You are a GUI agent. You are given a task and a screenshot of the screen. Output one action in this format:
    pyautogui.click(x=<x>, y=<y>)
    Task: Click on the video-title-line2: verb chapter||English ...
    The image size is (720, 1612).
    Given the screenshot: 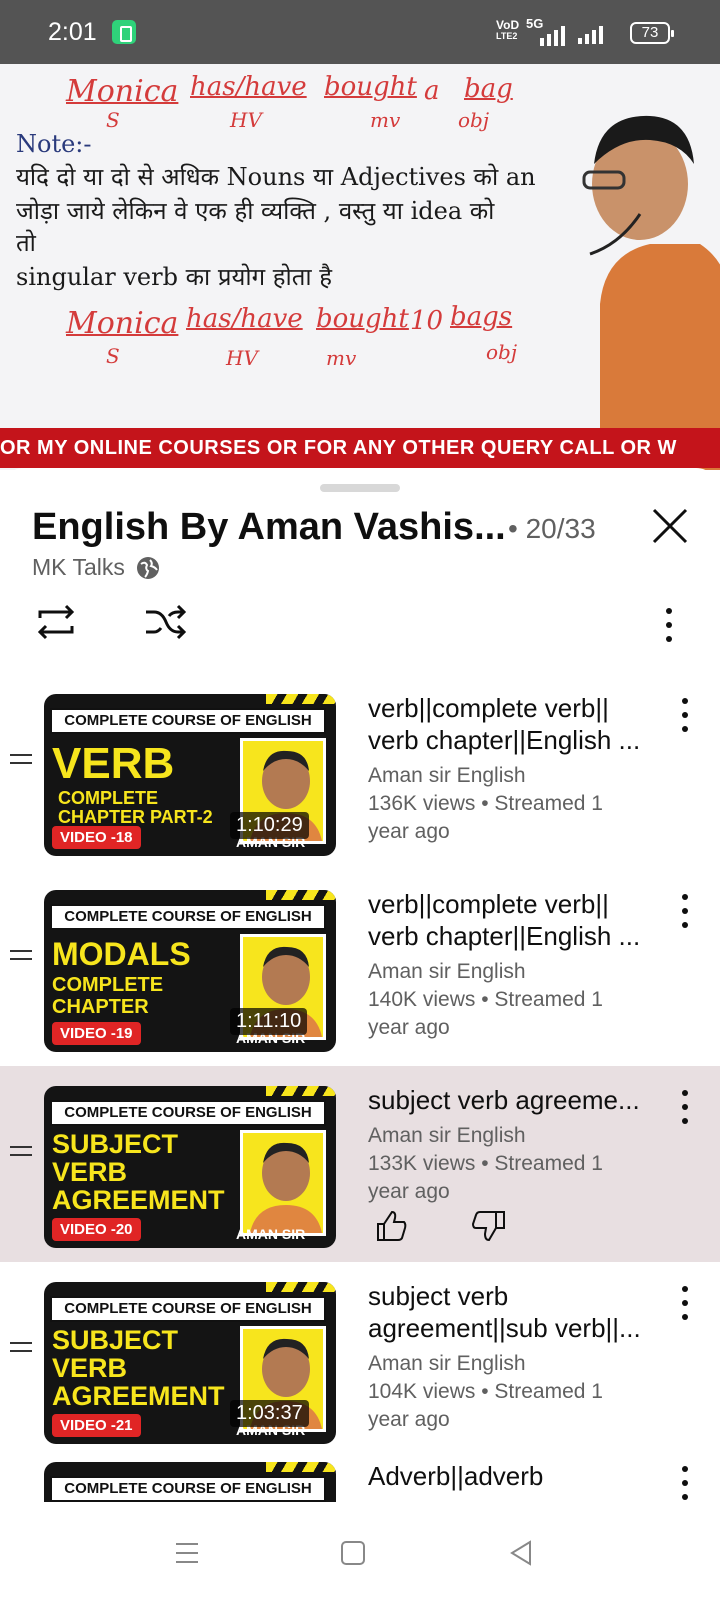 What is the action you would take?
    pyautogui.click(x=504, y=740)
    